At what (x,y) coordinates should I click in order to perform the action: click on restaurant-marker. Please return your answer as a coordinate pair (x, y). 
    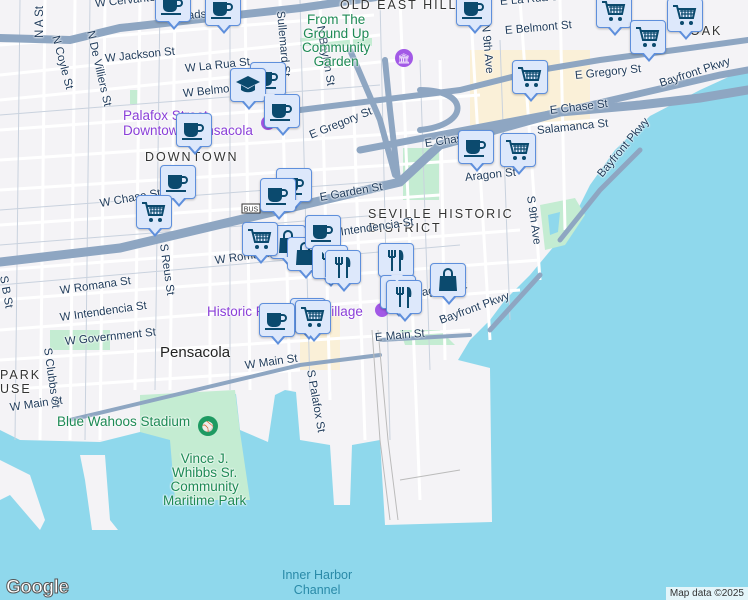
    Looking at the image, I should click on (396, 264).